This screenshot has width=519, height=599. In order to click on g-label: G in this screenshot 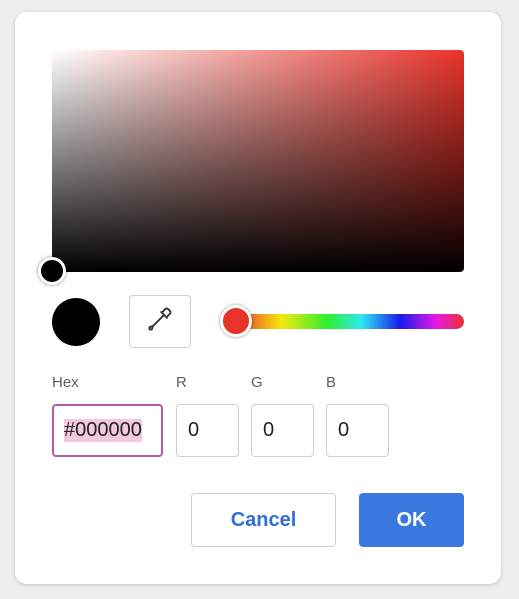, I will do `click(257, 382)`.